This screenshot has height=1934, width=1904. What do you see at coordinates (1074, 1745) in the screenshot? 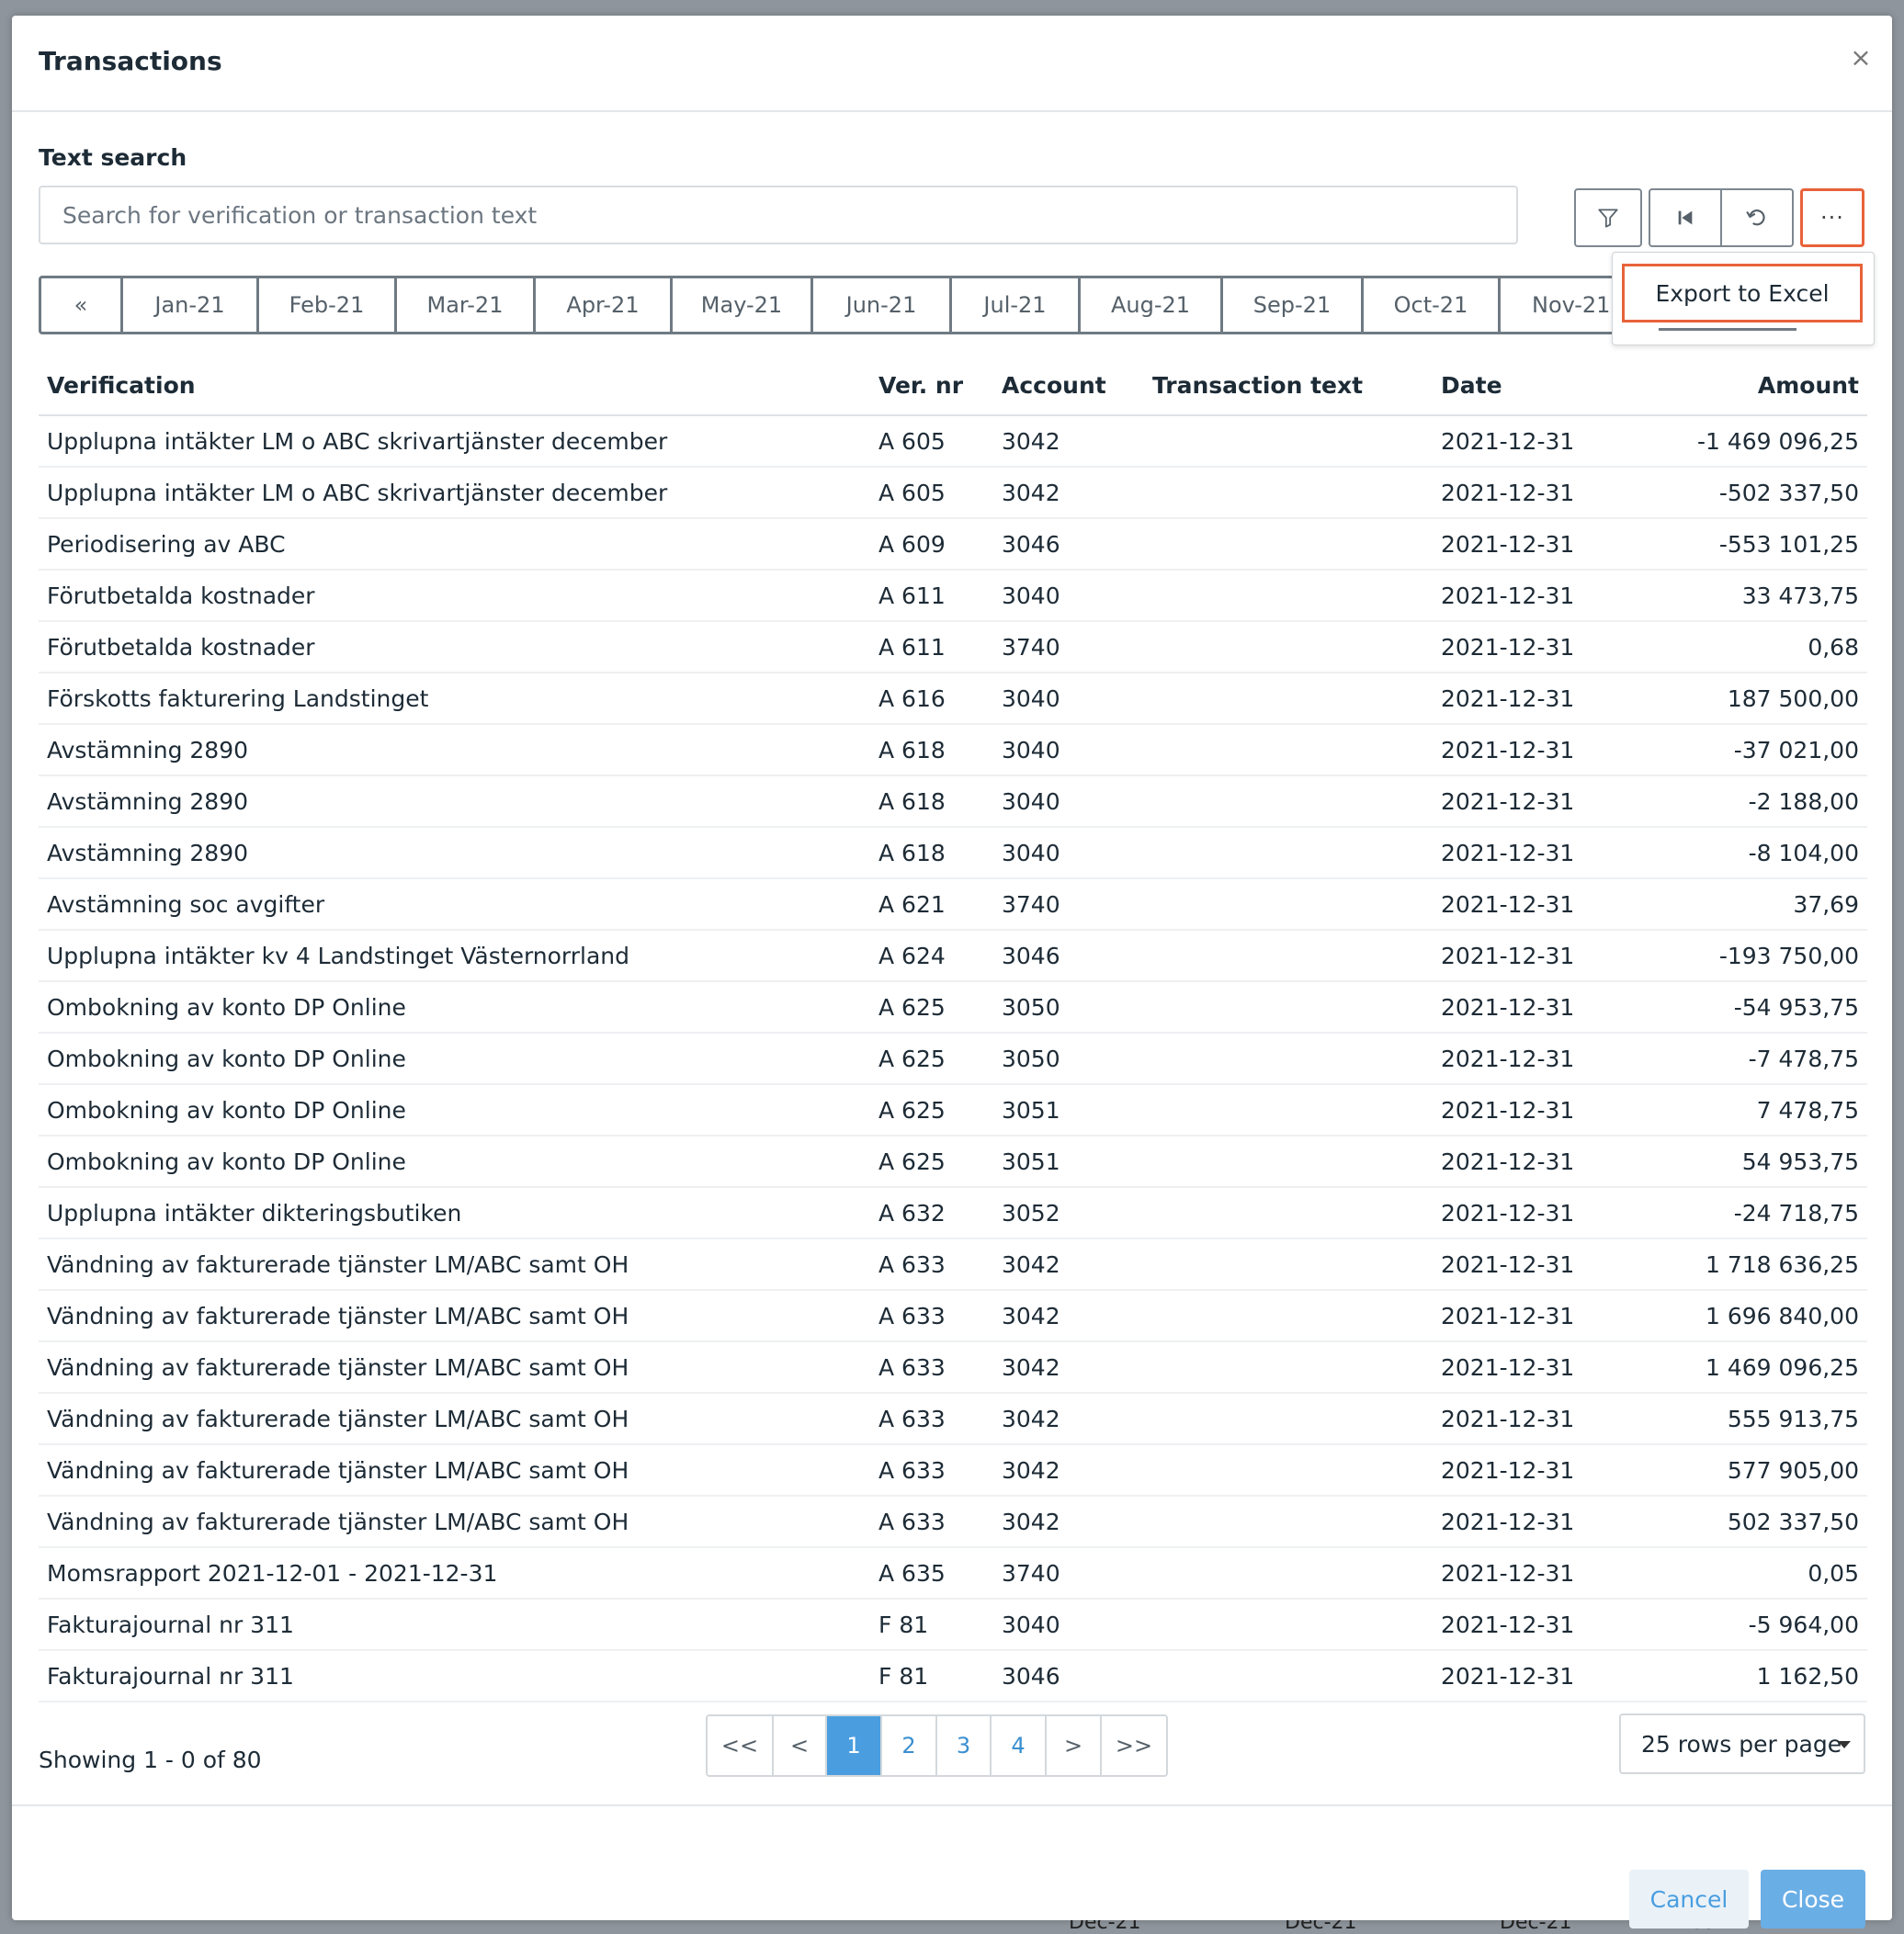
I see `next-page-link: >` at bounding box center [1074, 1745].